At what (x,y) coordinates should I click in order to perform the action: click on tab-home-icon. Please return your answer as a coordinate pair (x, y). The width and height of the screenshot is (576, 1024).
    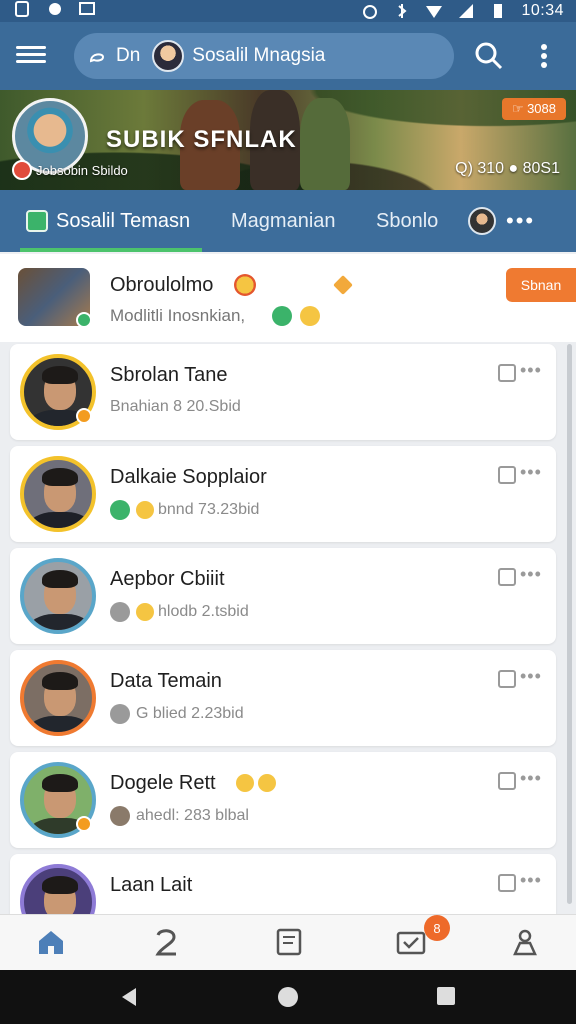
    Looking at the image, I should click on (37, 221).